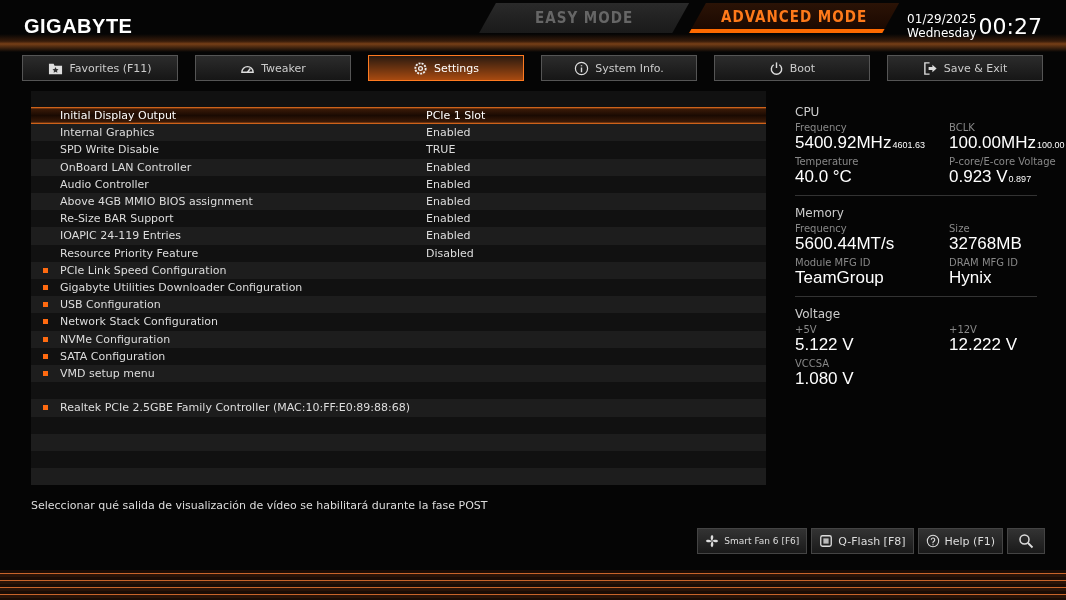 The width and height of the screenshot is (1066, 600). What do you see at coordinates (1050, 145) in the screenshot?
I see `reading-subvalue: 100.00` at bounding box center [1050, 145].